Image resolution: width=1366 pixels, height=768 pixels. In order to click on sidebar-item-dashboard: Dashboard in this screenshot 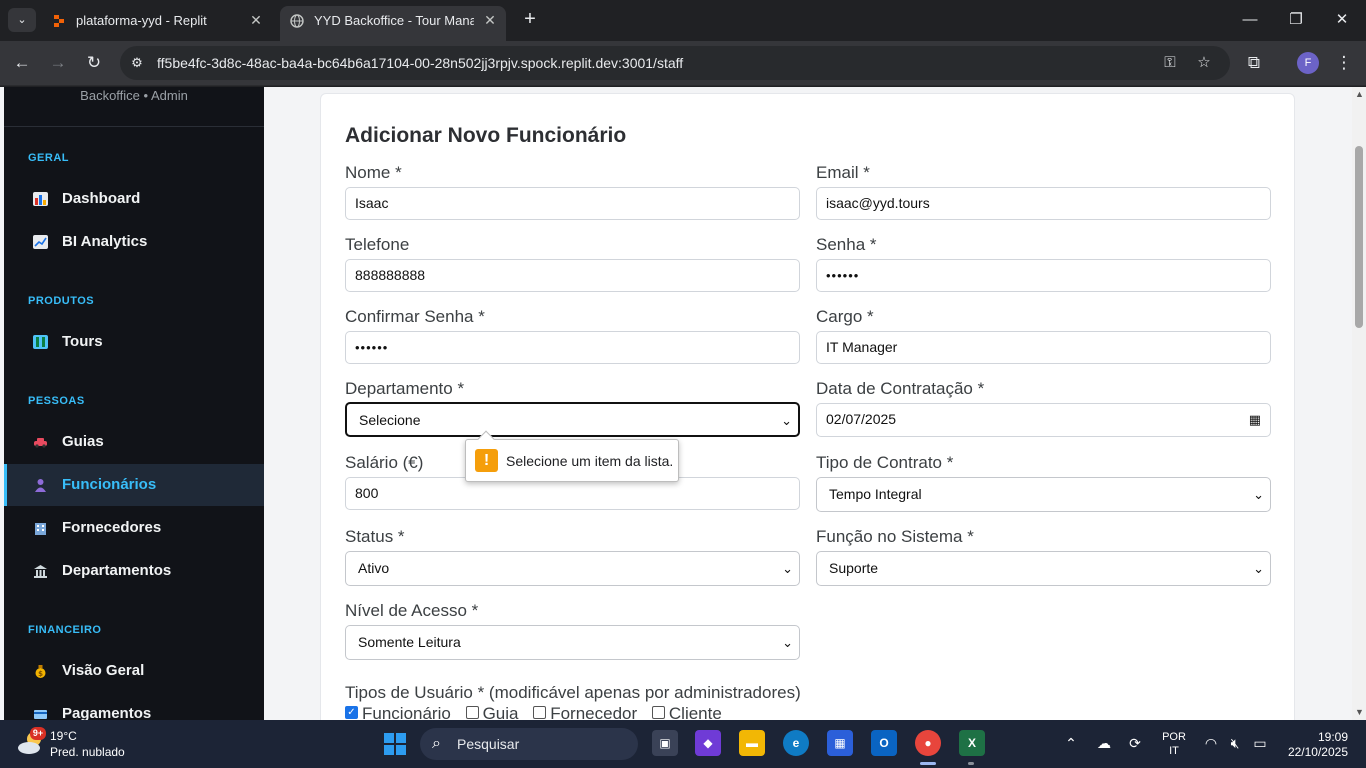, I will do `click(134, 199)`.